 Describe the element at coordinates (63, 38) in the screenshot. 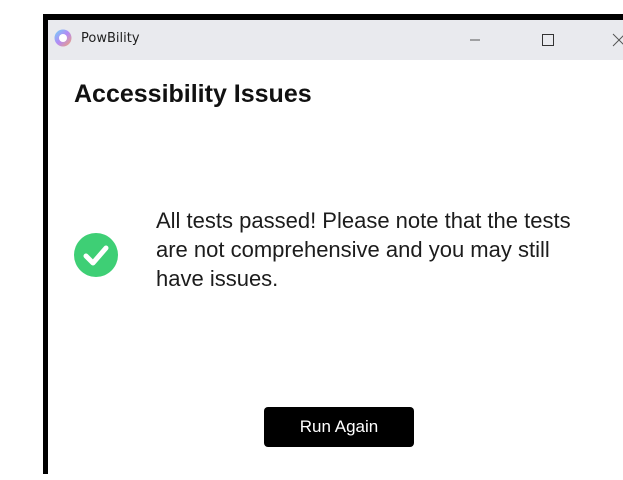

I see `app-logo-icon` at that location.